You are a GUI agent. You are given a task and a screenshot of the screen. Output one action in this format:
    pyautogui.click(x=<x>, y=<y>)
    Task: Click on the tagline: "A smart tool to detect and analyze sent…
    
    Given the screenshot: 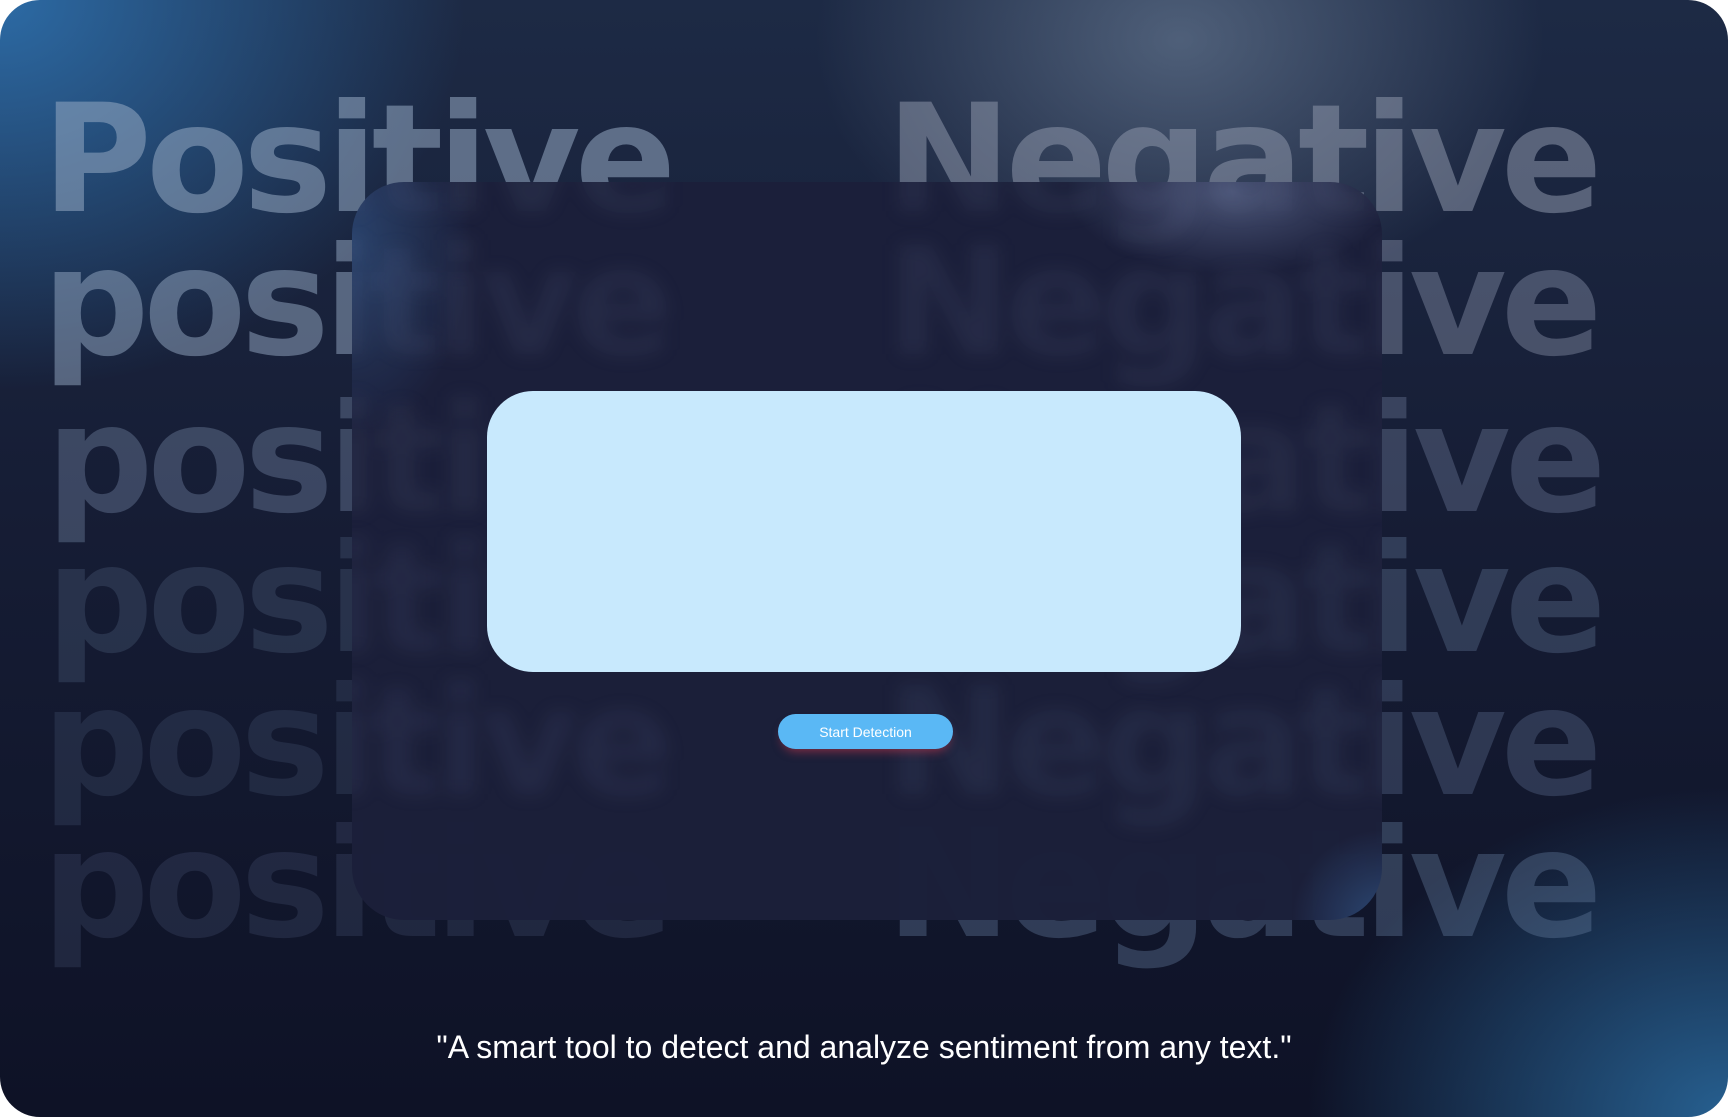 What is the action you would take?
    pyautogui.click(x=864, y=1047)
    